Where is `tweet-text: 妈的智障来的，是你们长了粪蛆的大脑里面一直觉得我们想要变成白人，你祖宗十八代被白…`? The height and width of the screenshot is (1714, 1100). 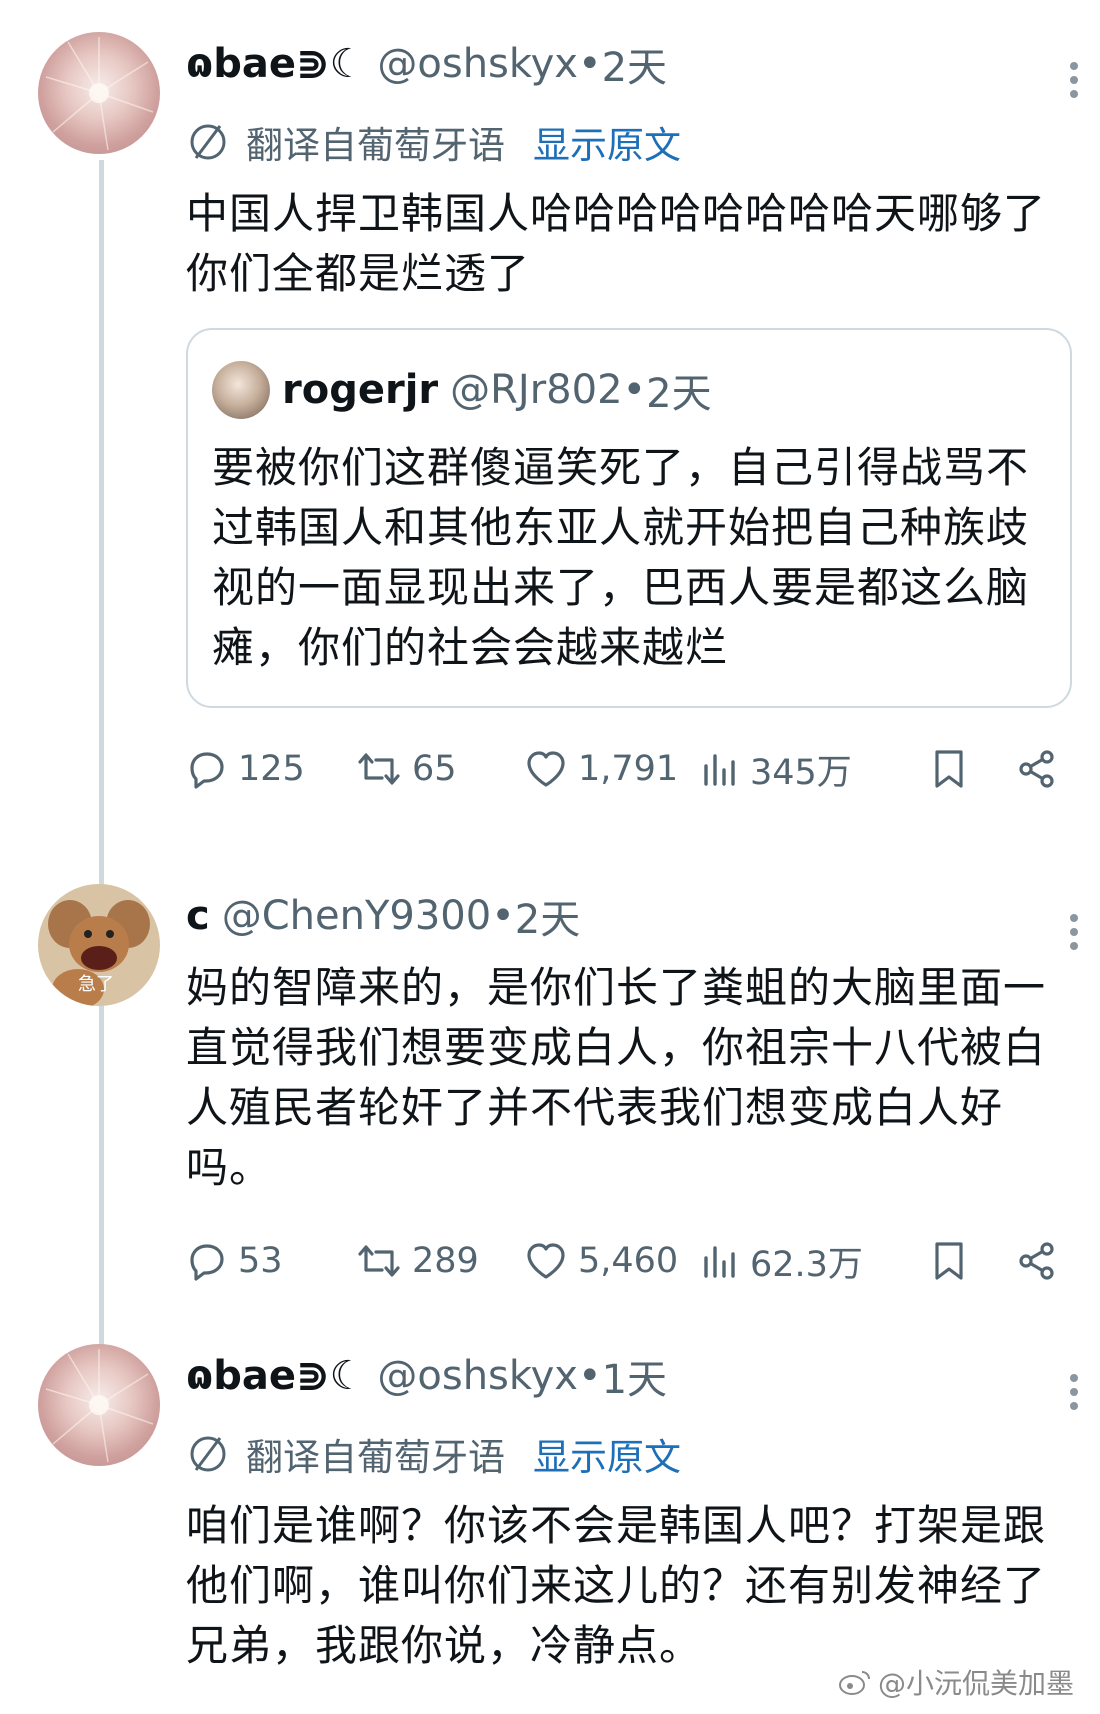 tweet-text: 妈的智障来的，是你们长了粪蛆的大脑里面一直觉得我们想要变成白人，你祖宗十八代被白… is located at coordinates (616, 1077).